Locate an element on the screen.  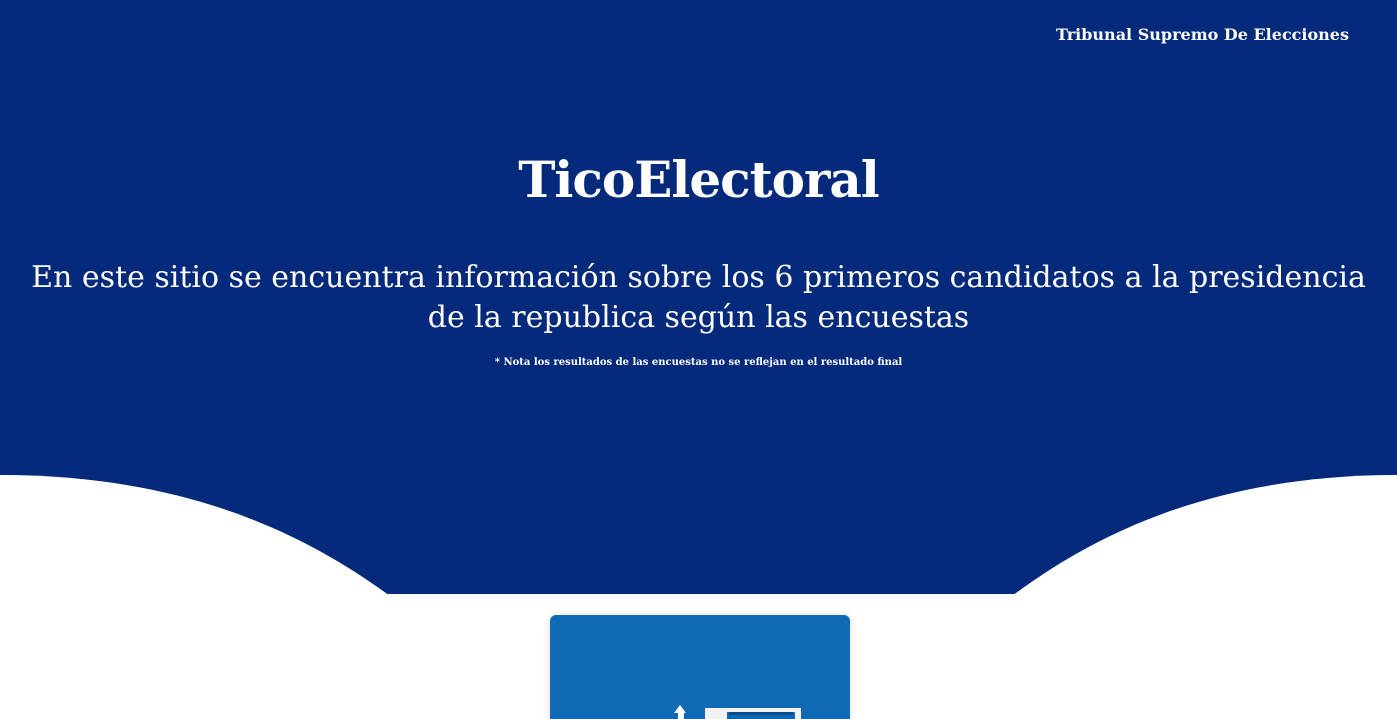
ballot-box-icon is located at coordinates (737, 712).